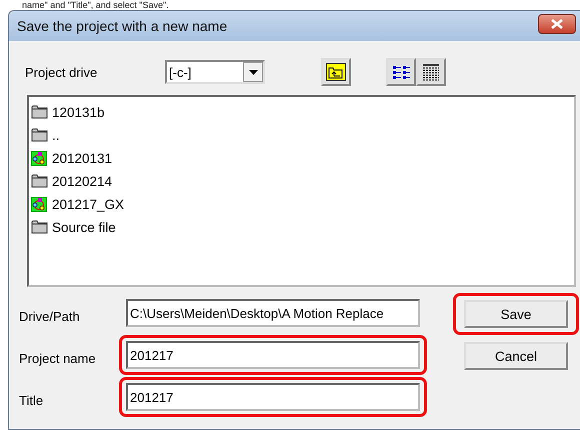 This screenshot has height=430, width=580. Describe the element at coordinates (56, 135) in the screenshot. I see `file-item: ..` at that location.